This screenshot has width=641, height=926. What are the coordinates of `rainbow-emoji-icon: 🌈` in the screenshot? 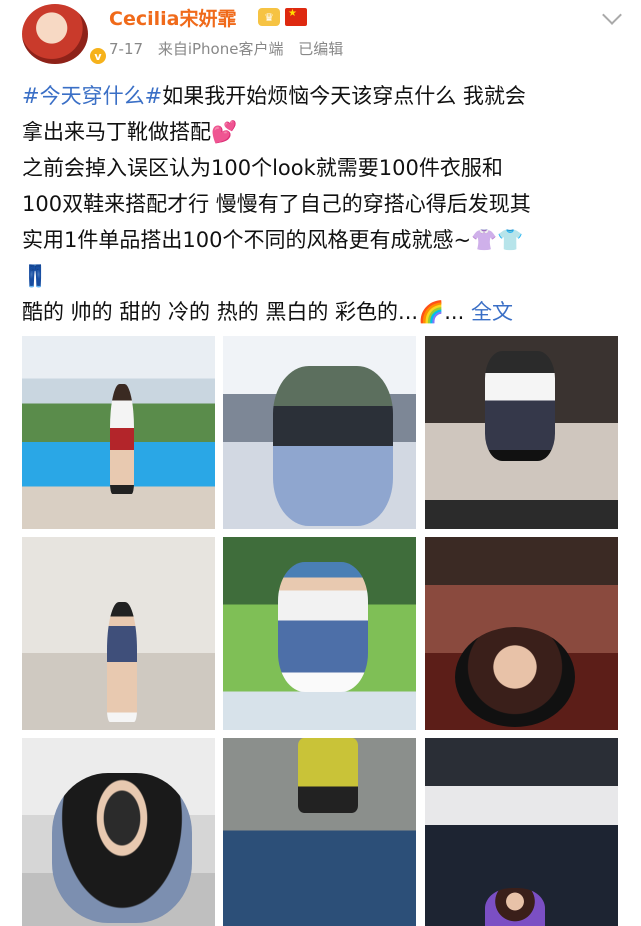 It's located at (431, 312).